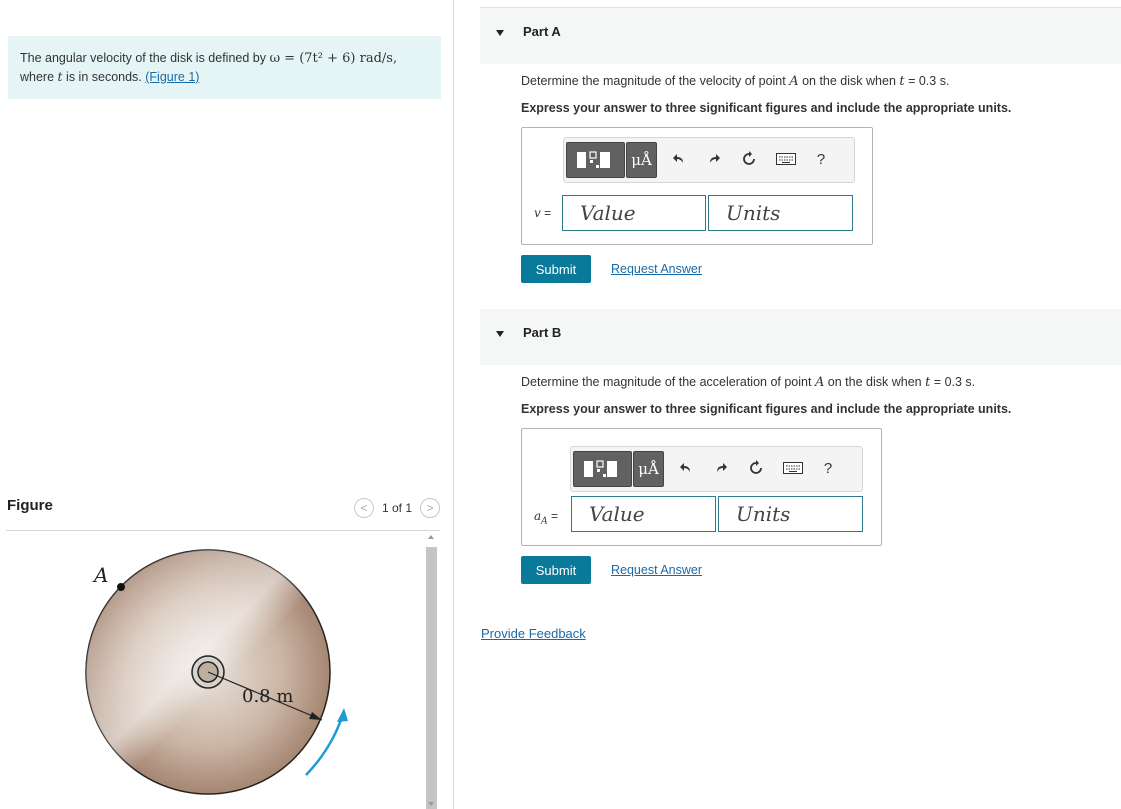 This screenshot has width=1121, height=809. I want to click on part-b-variable-label: aA =, so click(546, 517).